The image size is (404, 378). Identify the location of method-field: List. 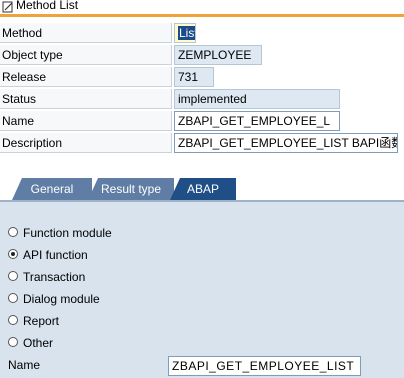
(185, 33).